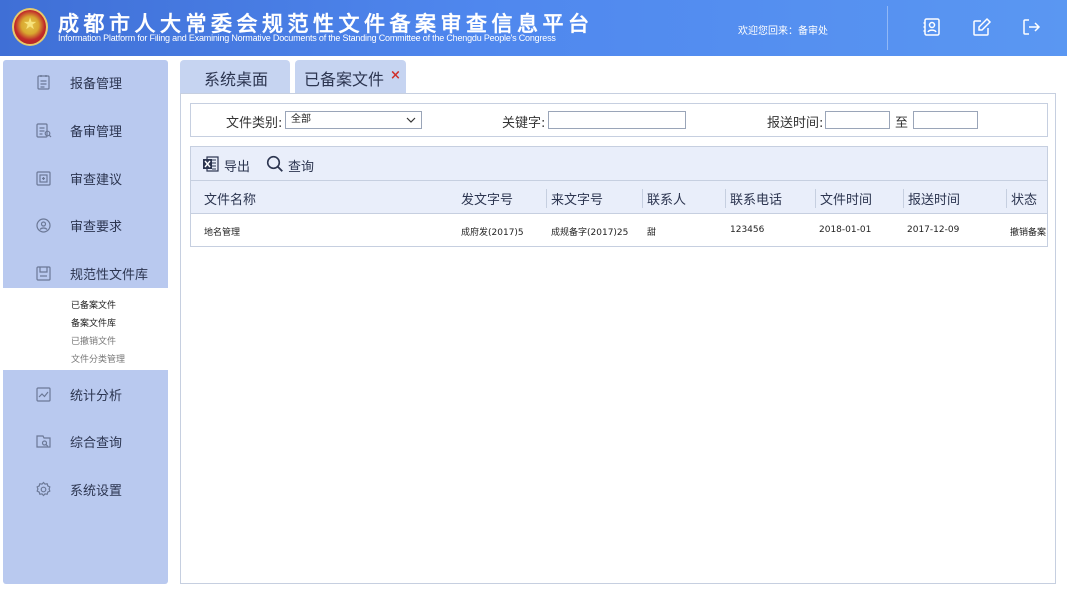 Image resolution: width=1067 pixels, height=600 pixels. Describe the element at coordinates (96, 396) in the screenshot. I see `sidebar-item-label: 统计分析` at that location.